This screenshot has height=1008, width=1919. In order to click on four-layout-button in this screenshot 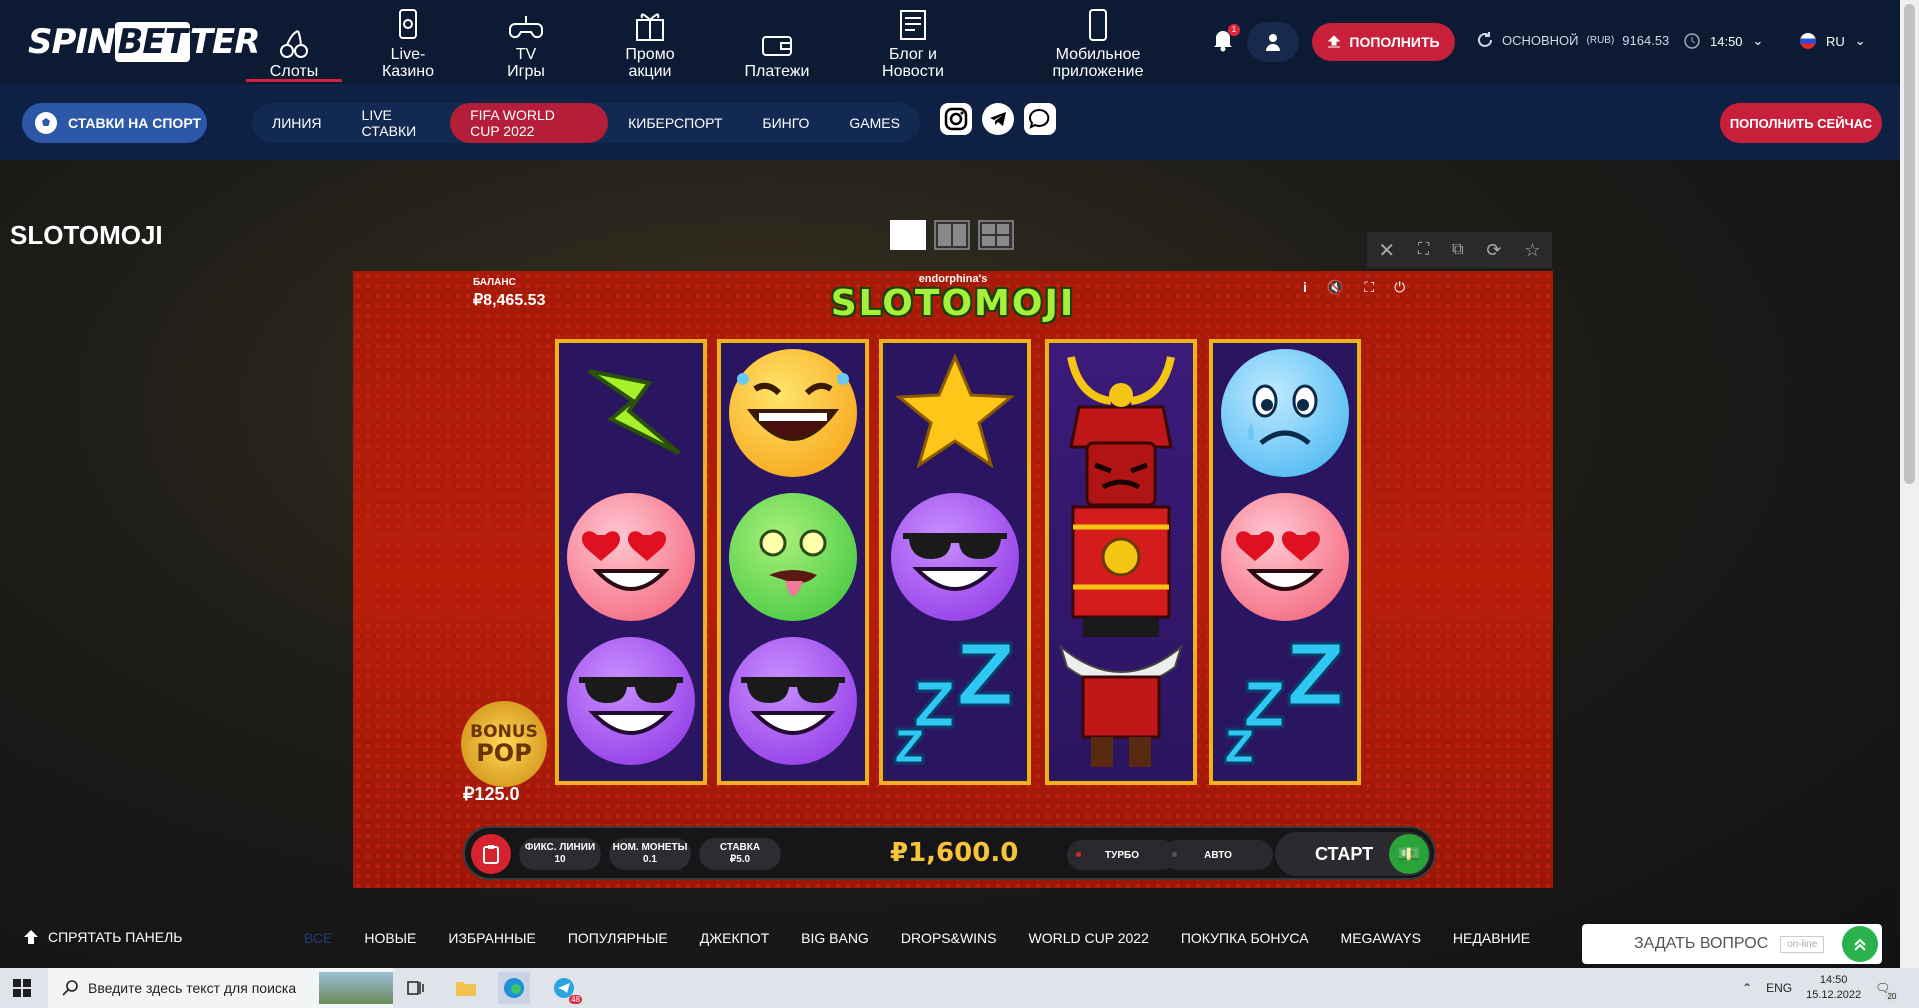, I will do `click(996, 235)`.